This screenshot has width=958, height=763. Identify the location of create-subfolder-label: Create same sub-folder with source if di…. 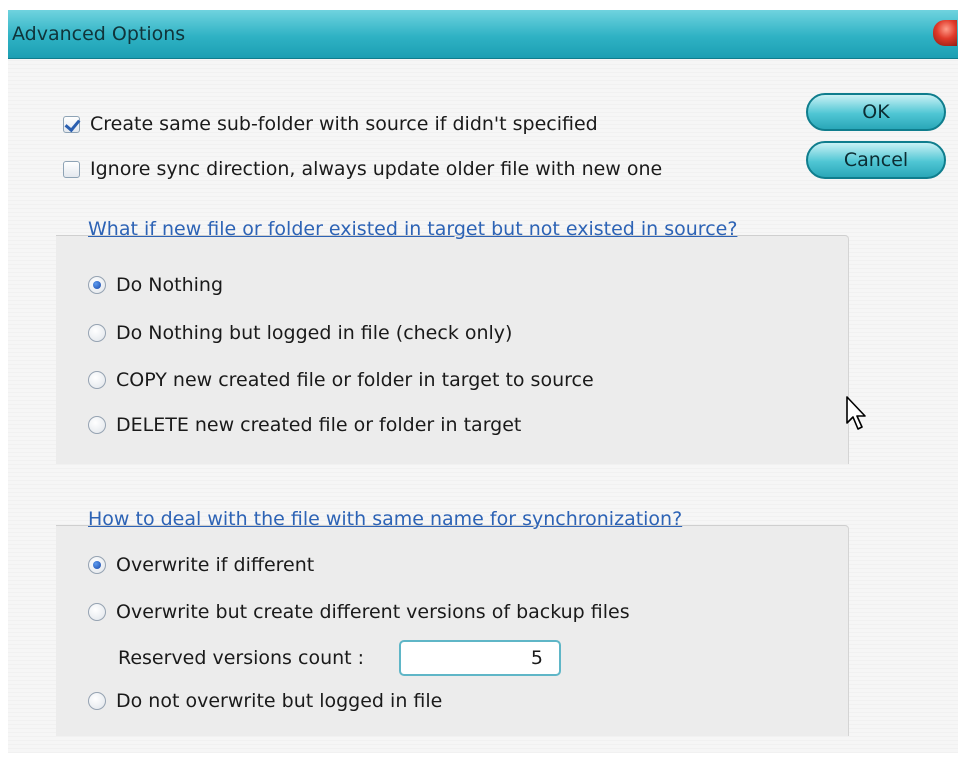
(344, 124).